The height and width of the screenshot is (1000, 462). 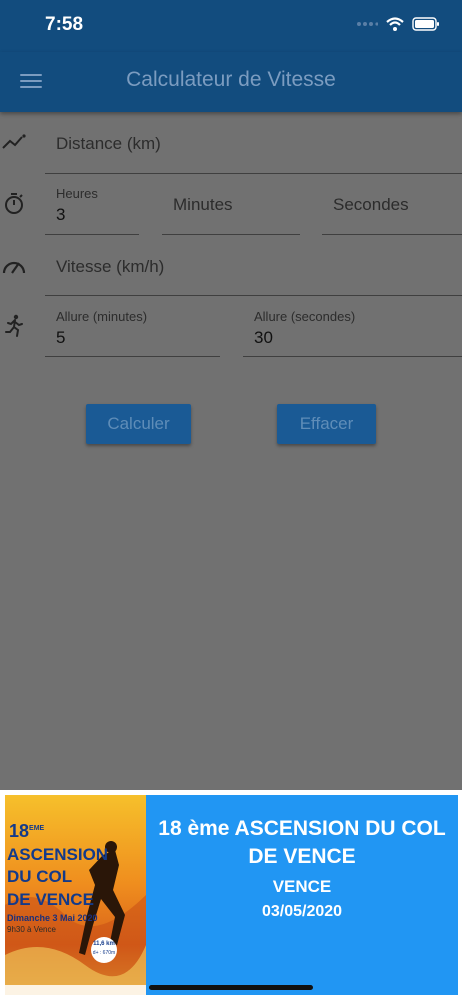 I want to click on status-time: 7:58, so click(x=64, y=24).